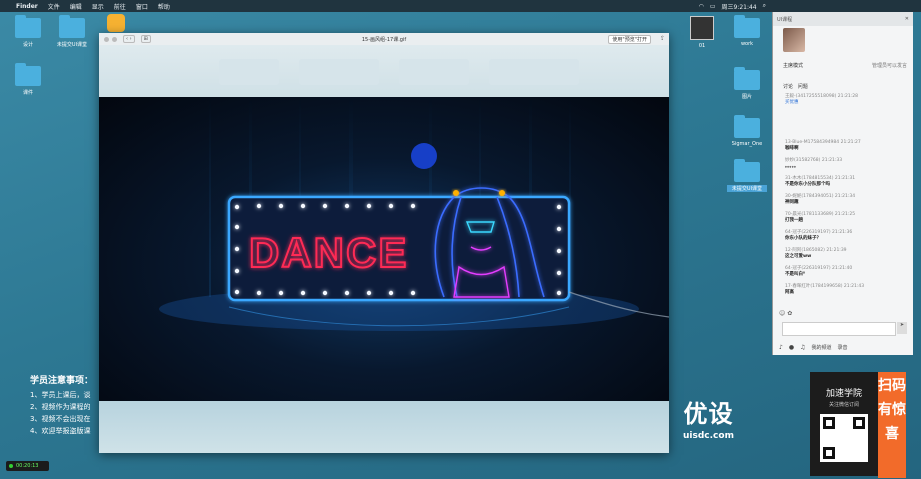 This screenshot has height=479, width=921. What do you see at coordinates (820, 181) in the screenshot?
I see `chat-message: 31-木木(1784815534) 21:21:31 不是你东小分队那个吗` at bounding box center [820, 181].